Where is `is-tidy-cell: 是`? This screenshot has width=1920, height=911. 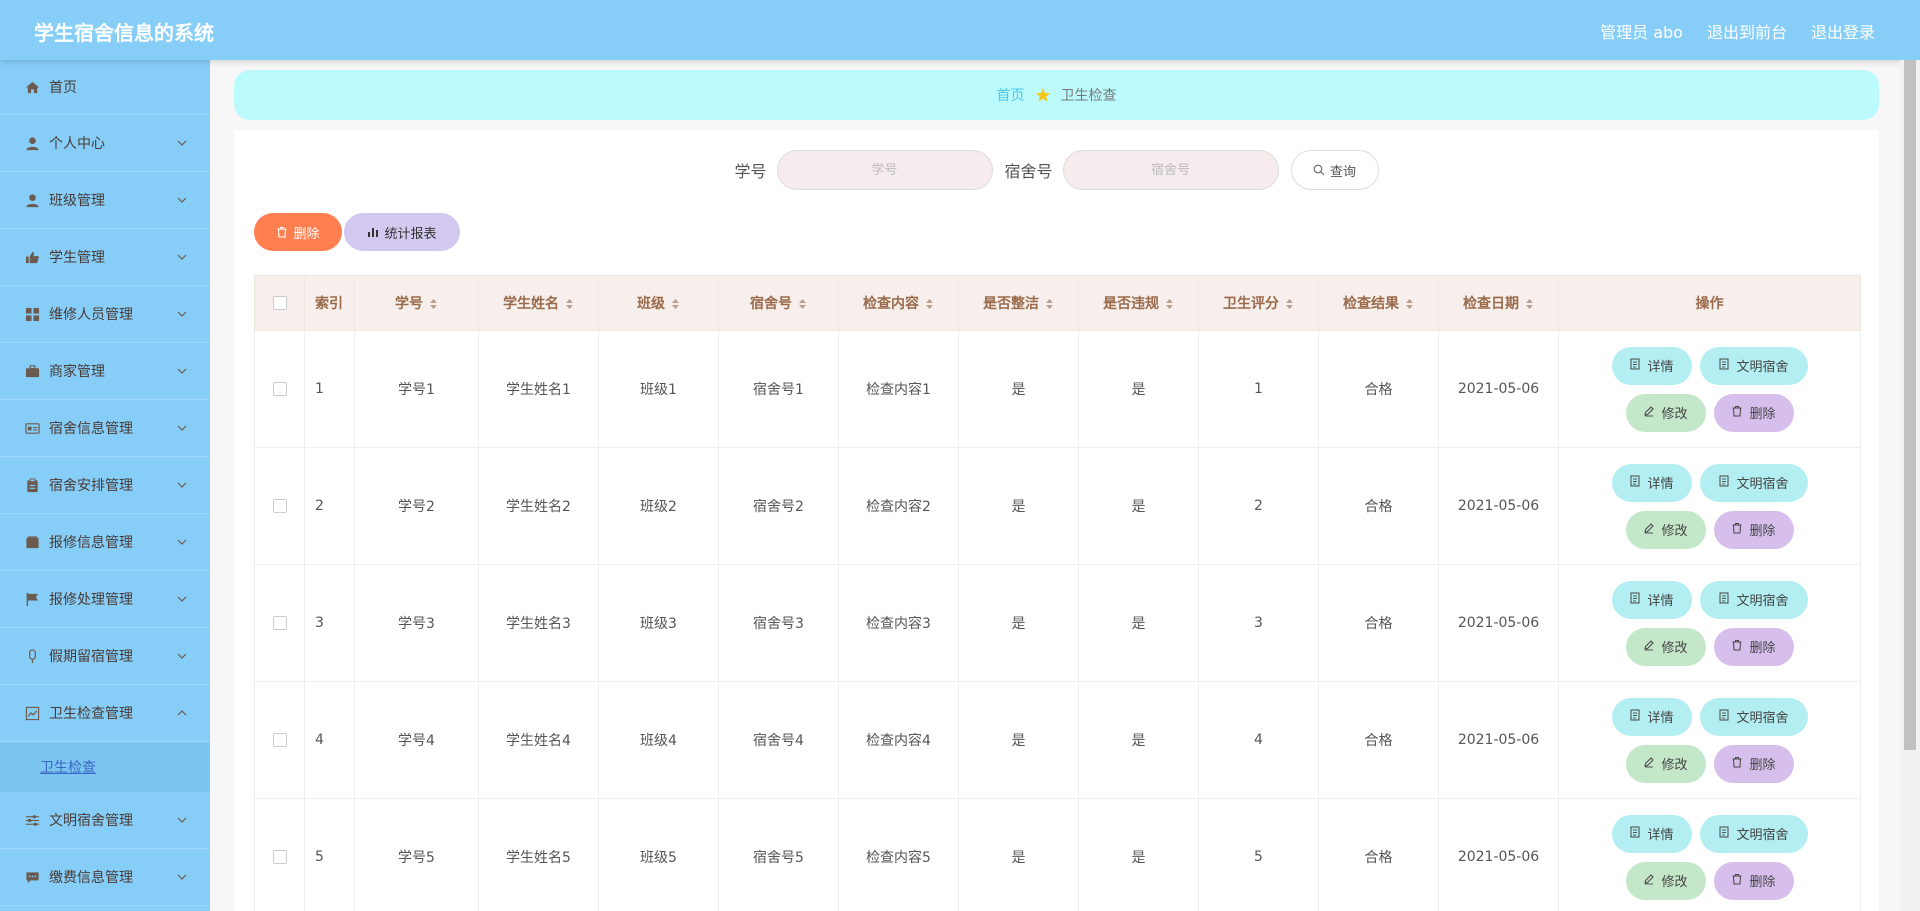
is-tidy-cell: 是 is located at coordinates (1018, 623).